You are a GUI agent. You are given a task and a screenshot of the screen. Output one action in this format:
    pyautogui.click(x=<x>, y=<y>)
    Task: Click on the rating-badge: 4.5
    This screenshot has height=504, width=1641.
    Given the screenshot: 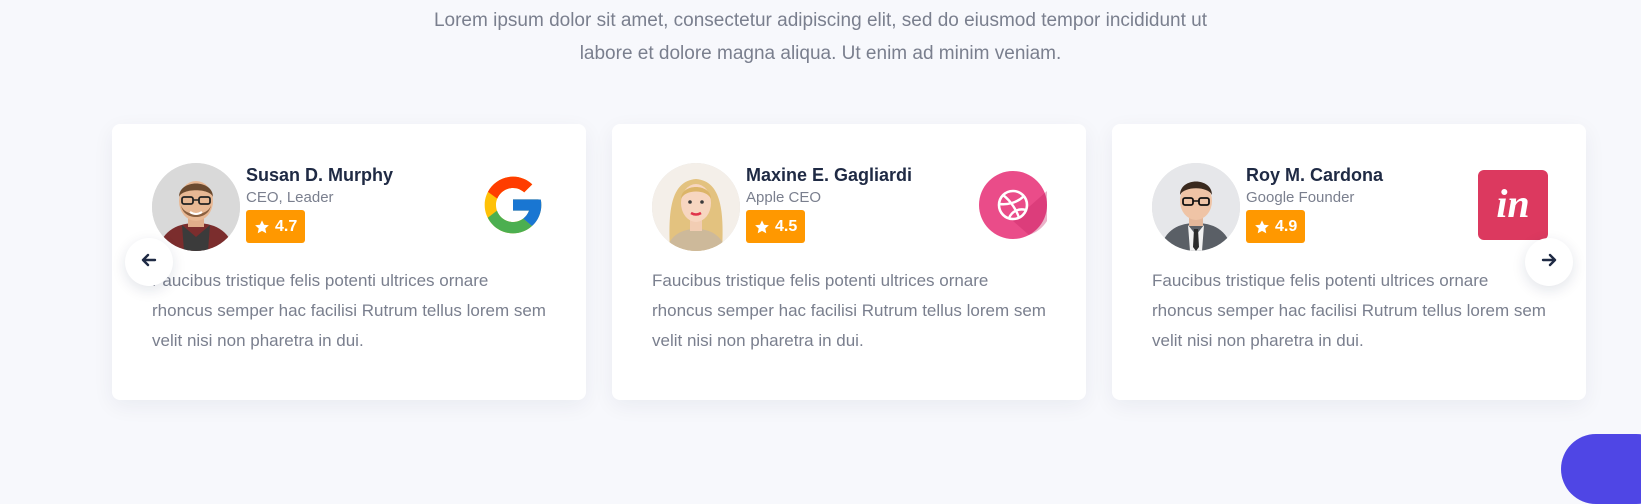 What is the action you would take?
    pyautogui.click(x=776, y=226)
    